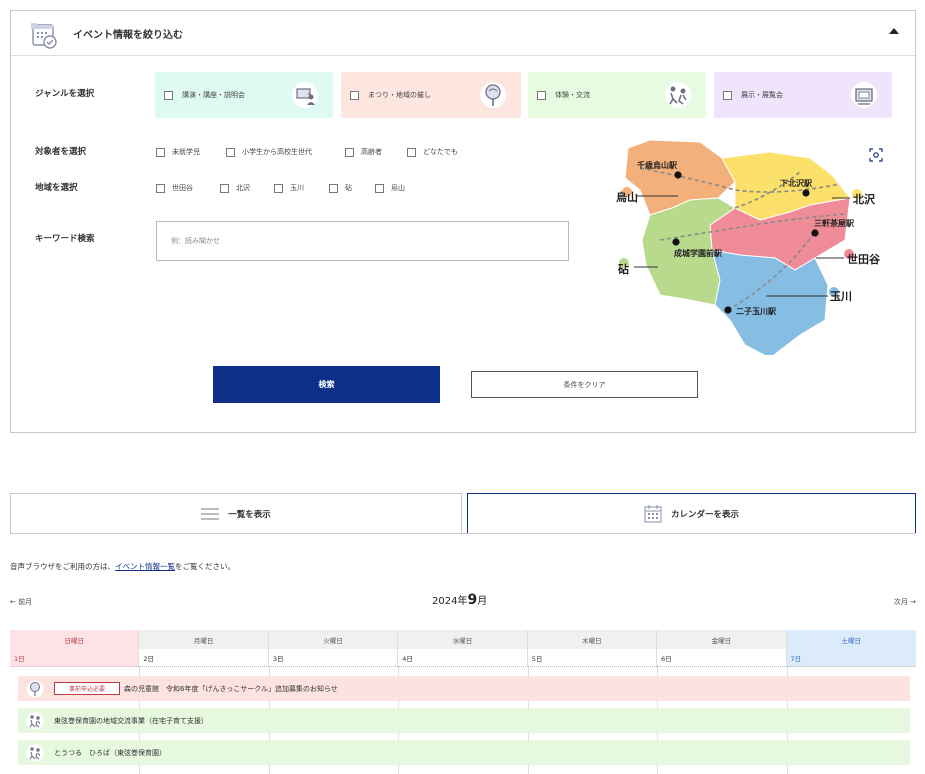 The width and height of the screenshot is (925, 774). I want to click on month-number: 9, so click(472, 600).